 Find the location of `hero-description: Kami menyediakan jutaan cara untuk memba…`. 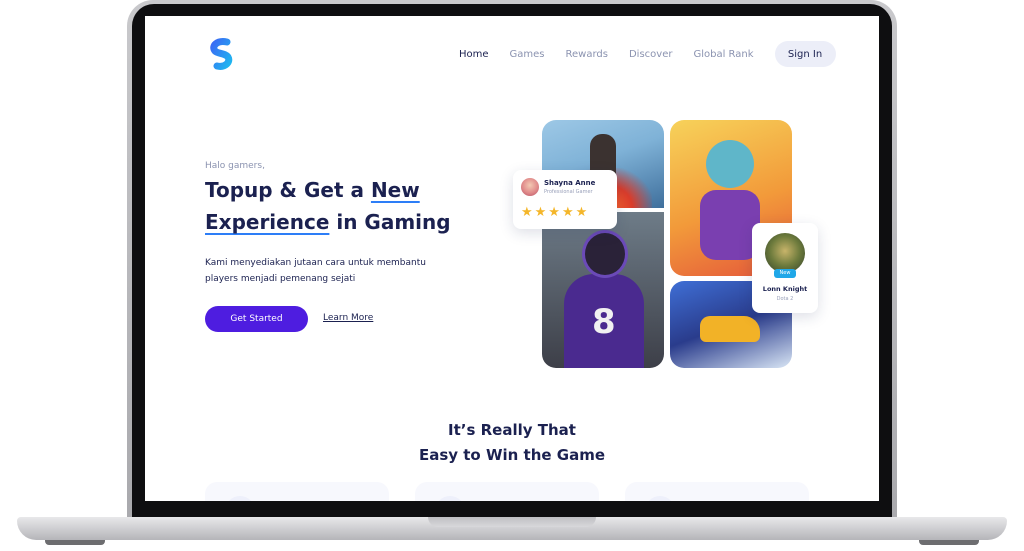

hero-description: Kami menyediakan jutaan cara untuk memba… is located at coordinates (315, 271).